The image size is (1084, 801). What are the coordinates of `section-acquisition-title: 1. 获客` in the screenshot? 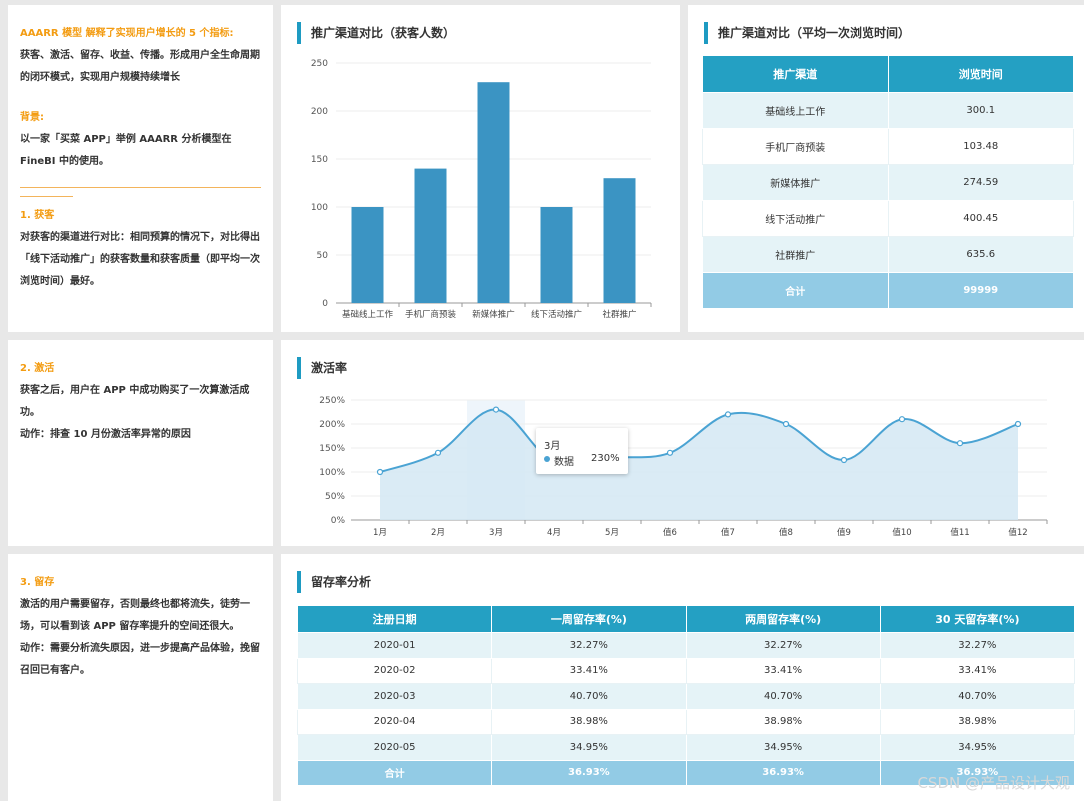 It's located at (37, 215).